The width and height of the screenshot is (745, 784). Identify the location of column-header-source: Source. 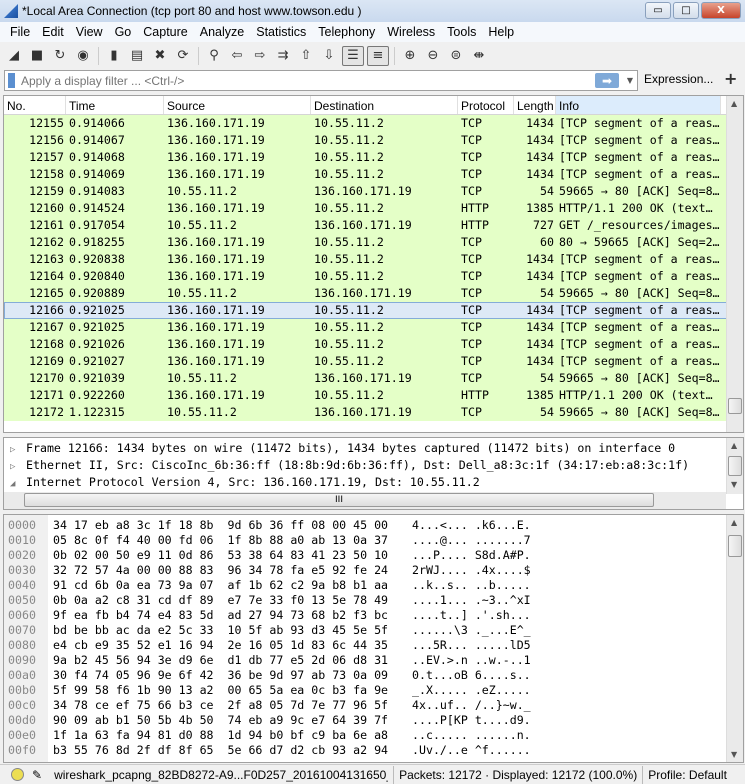
(237, 105).